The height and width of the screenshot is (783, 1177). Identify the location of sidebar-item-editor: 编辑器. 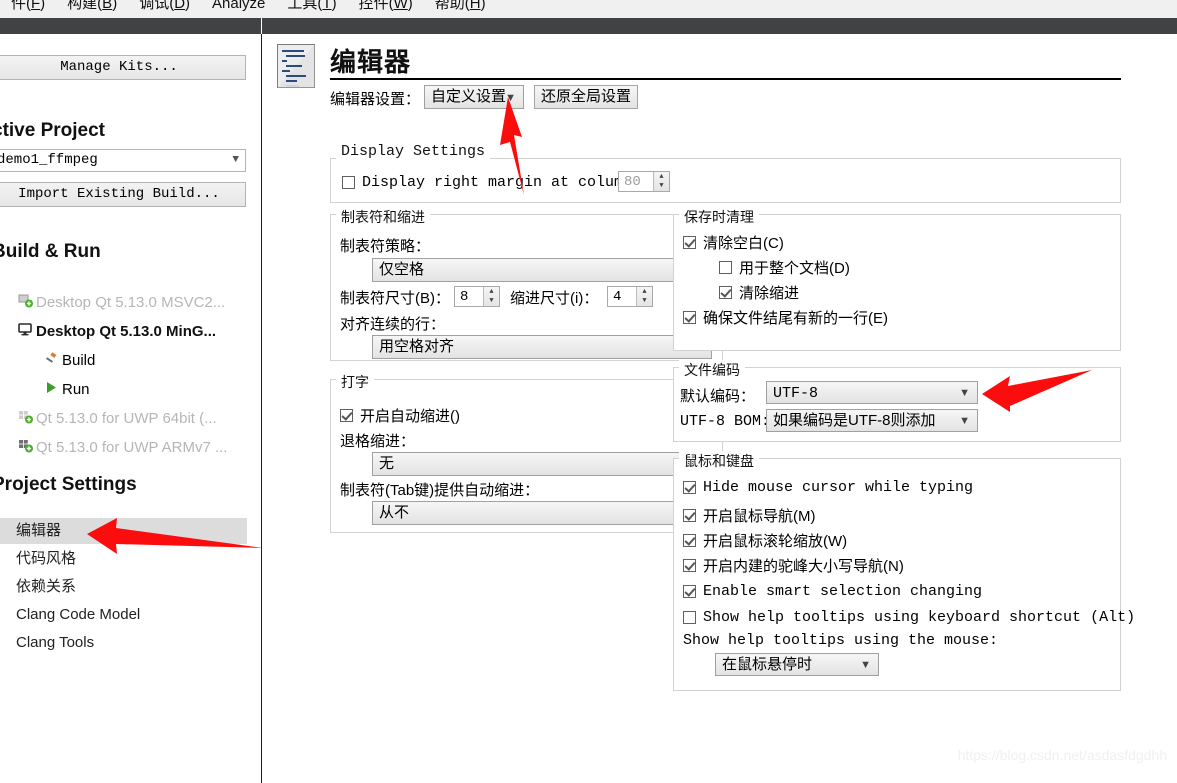
(123, 531).